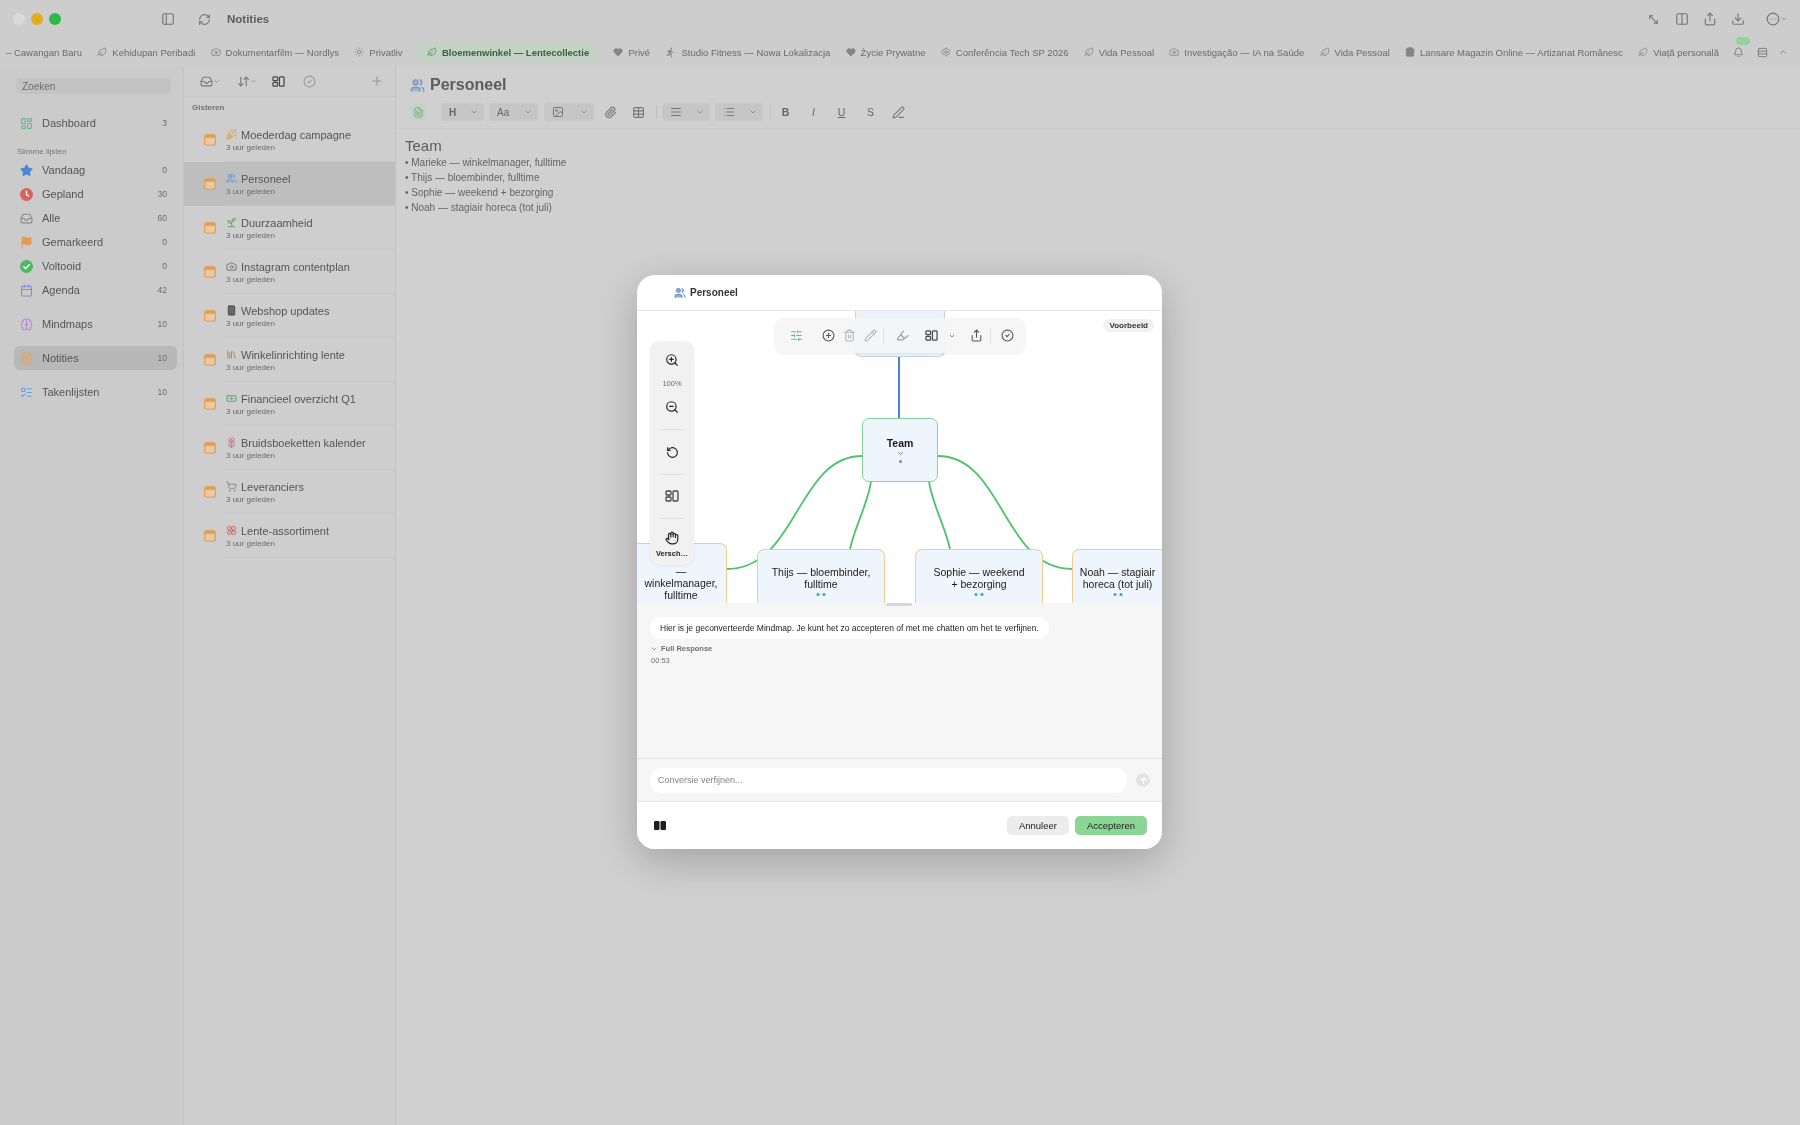 The image size is (1800, 1125). Describe the element at coordinates (508, 52) in the screenshot. I see `tab: Bloemenwinkel — Lentecollectie` at that location.